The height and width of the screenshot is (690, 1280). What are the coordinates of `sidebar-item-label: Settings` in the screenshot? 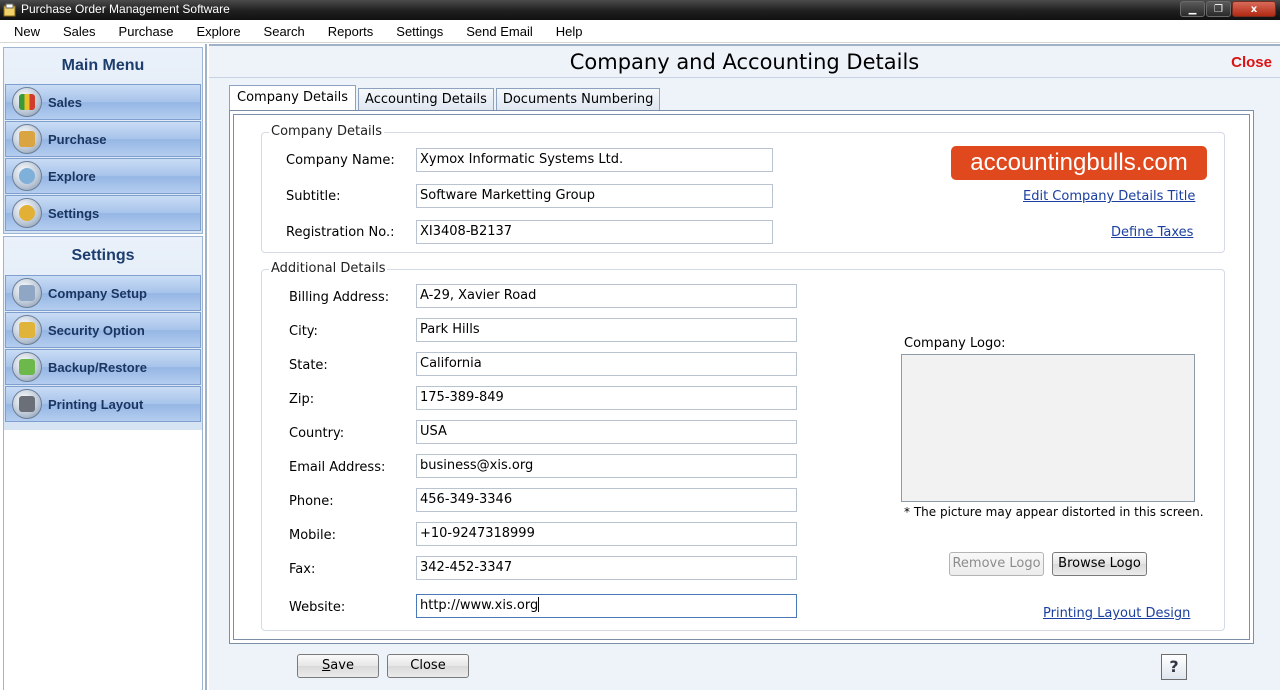 It's located at (74, 213).